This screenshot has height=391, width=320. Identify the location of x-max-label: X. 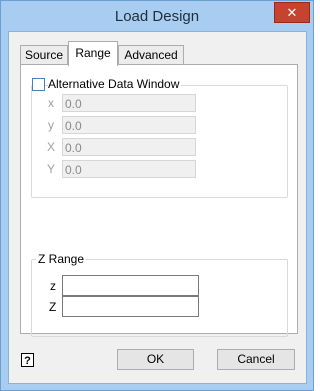
(51, 147).